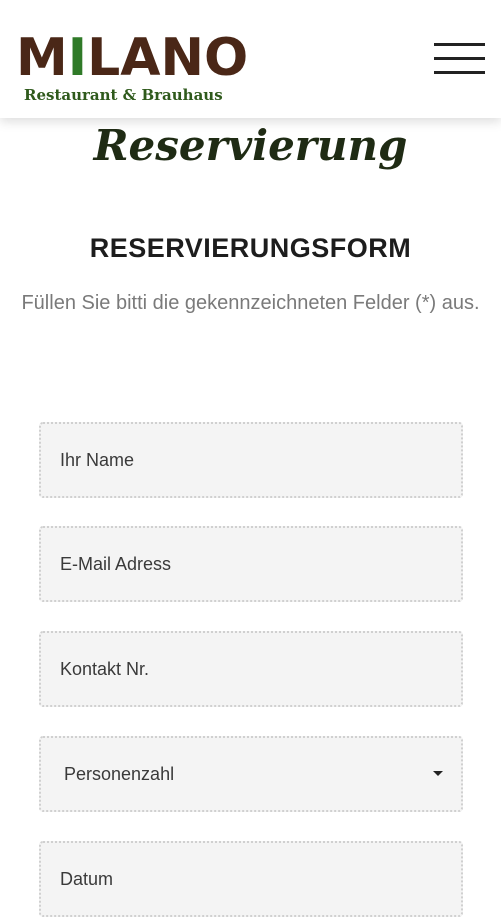  What do you see at coordinates (459, 44) in the screenshot?
I see `hamburger-line-top` at bounding box center [459, 44].